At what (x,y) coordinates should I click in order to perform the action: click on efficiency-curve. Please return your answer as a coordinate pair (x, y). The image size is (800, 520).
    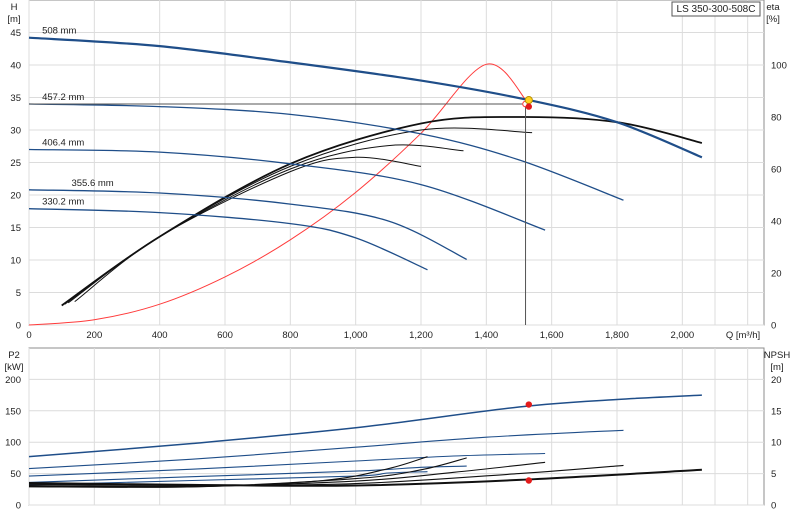
    Looking at the image, I should click on (248, 229).